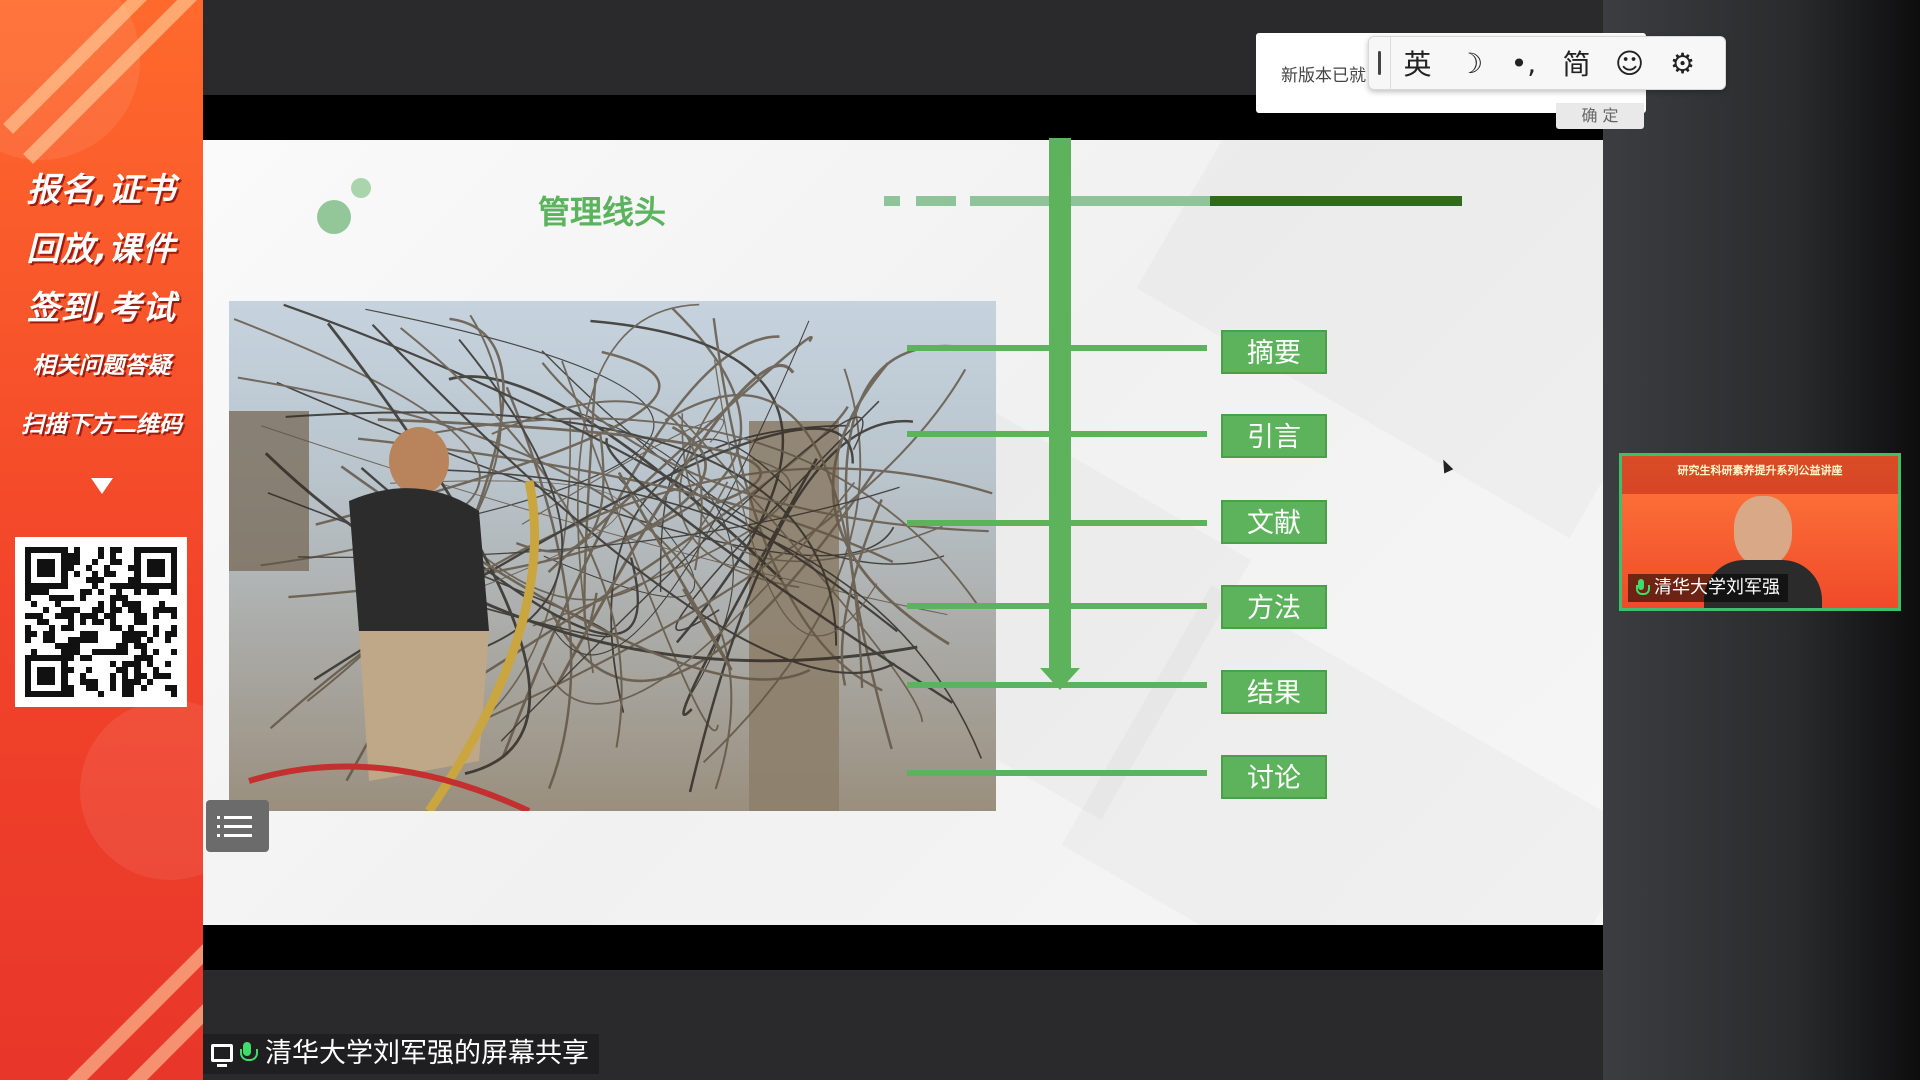  What do you see at coordinates (1763, 531) in the screenshot?
I see `speaker-avatar` at bounding box center [1763, 531].